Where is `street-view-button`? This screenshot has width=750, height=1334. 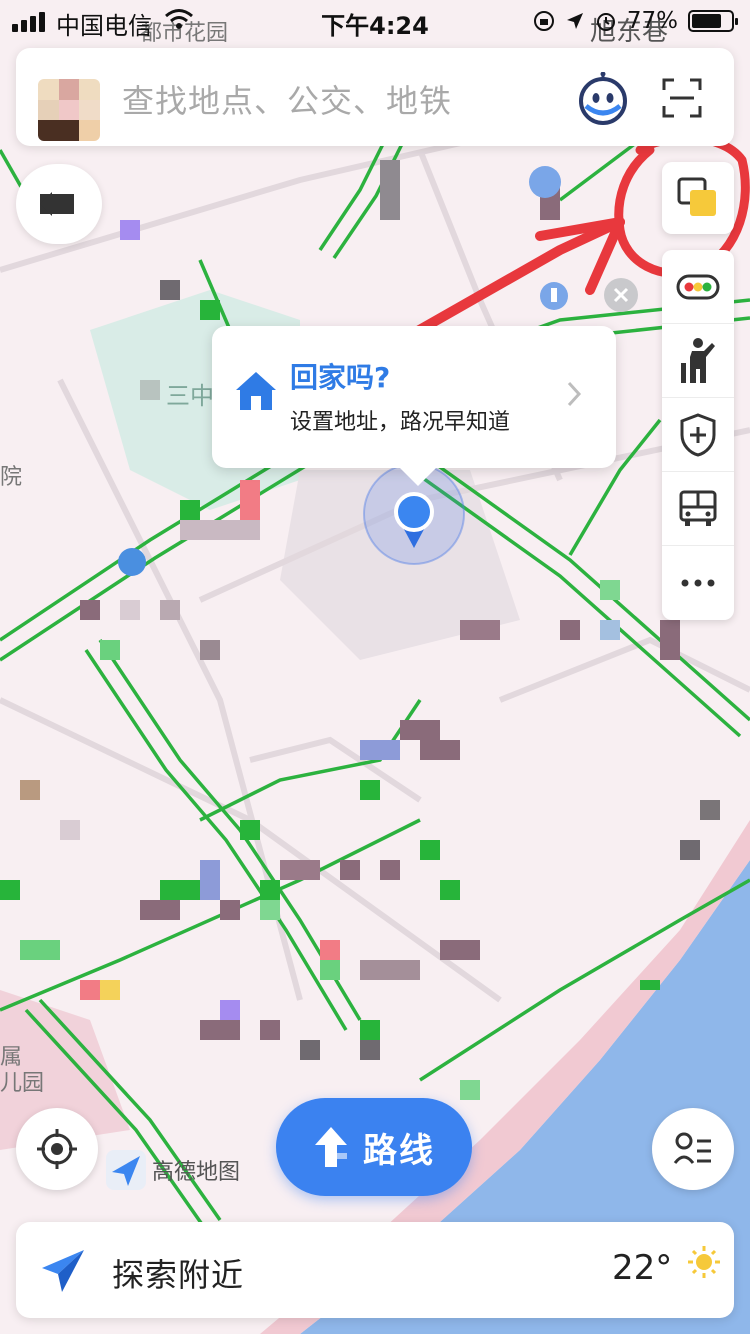 street-view-button is located at coordinates (698, 361).